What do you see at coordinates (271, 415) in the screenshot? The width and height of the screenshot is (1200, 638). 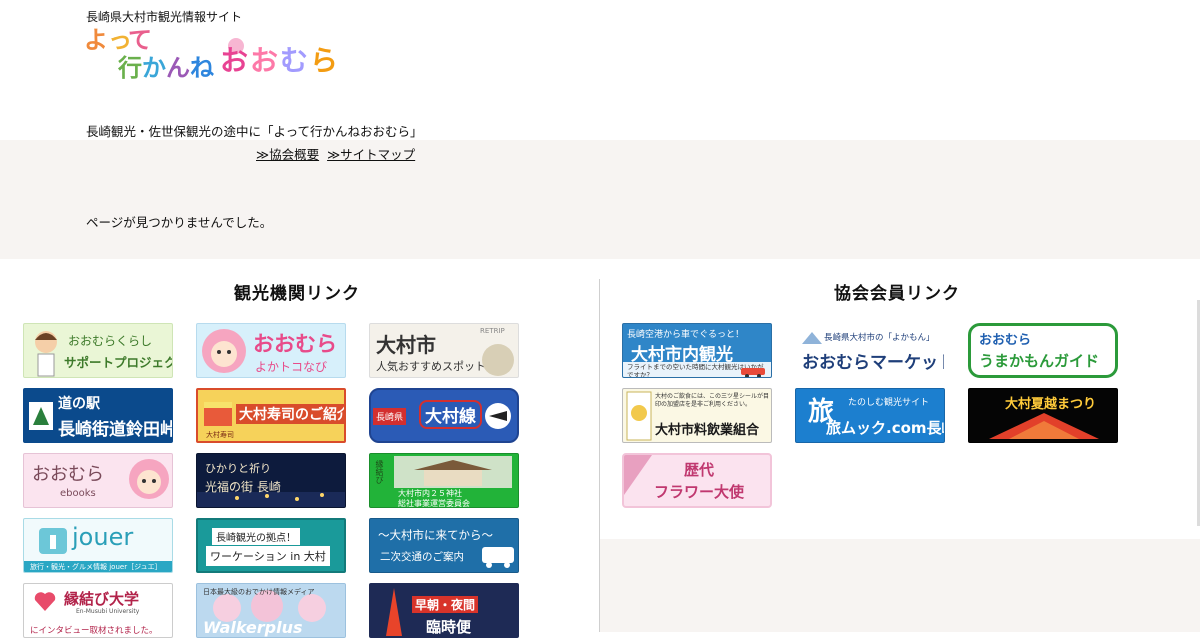 I see `banner-omura-sushi: 大村寿司のご紹介 大村寿司` at bounding box center [271, 415].